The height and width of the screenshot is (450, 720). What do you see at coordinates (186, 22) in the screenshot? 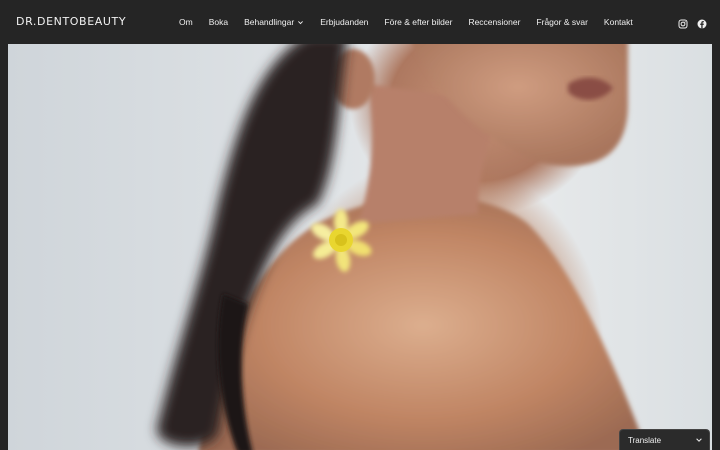
I see `nav-item-om: Om` at bounding box center [186, 22].